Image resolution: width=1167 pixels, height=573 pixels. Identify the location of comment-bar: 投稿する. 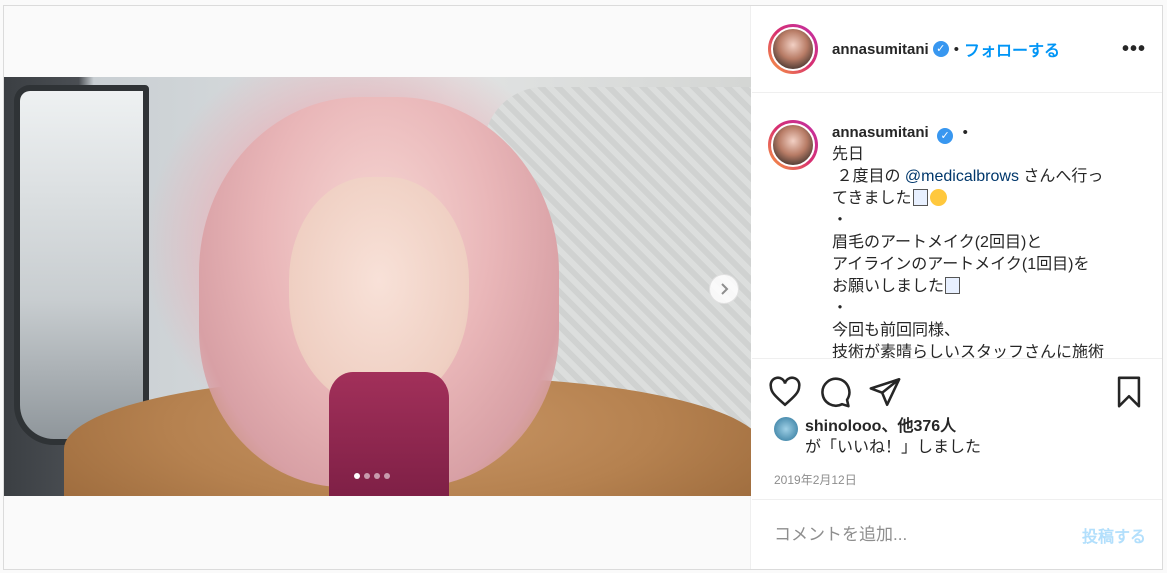
(957, 534).